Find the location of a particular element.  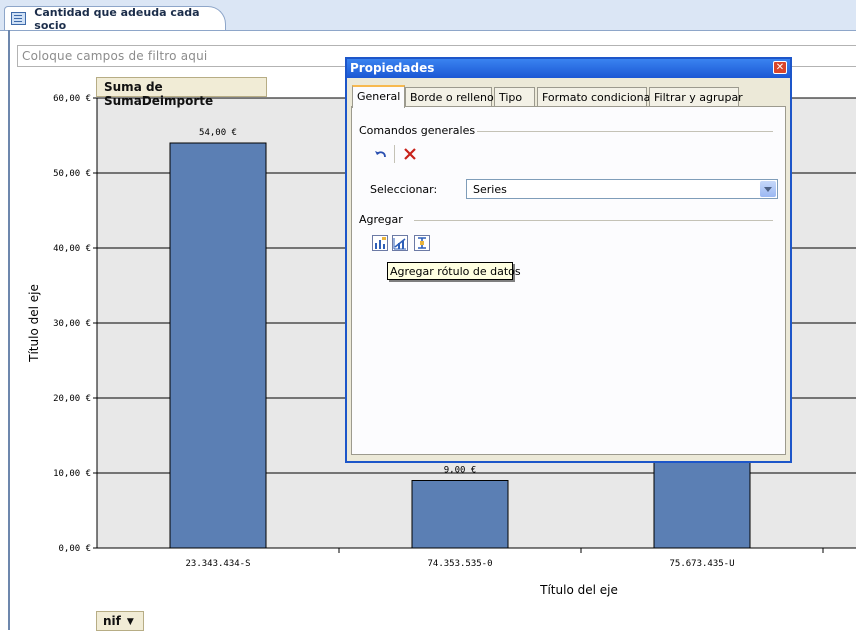

dialog-title: Propiedades is located at coordinates (392, 68).